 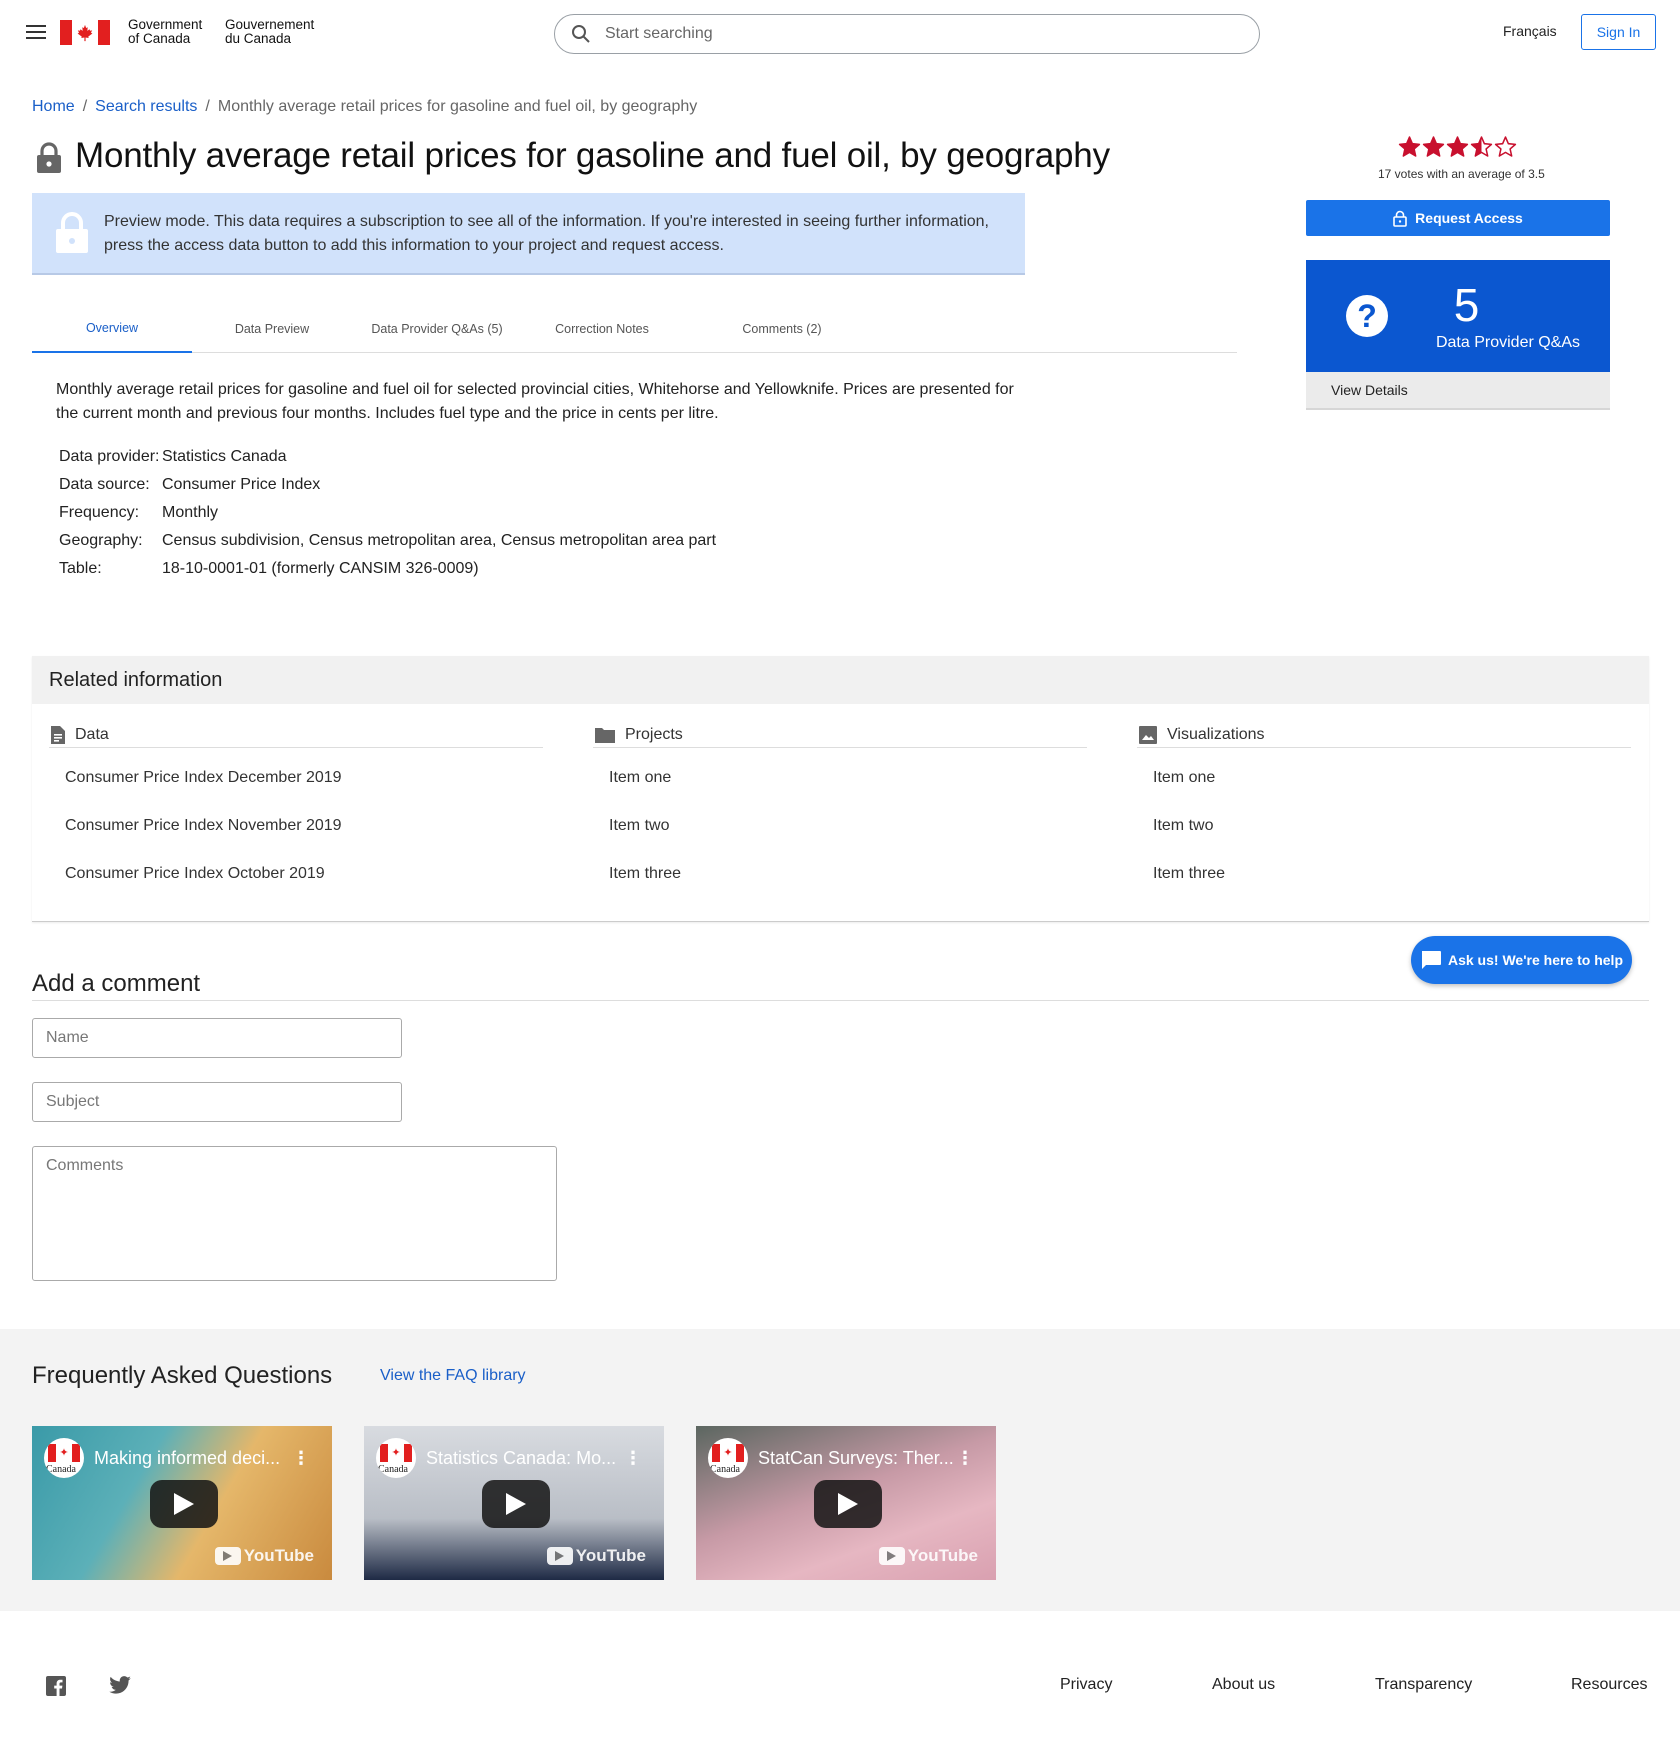 What do you see at coordinates (840, 680) in the screenshot?
I see `related-information-title: Related information` at bounding box center [840, 680].